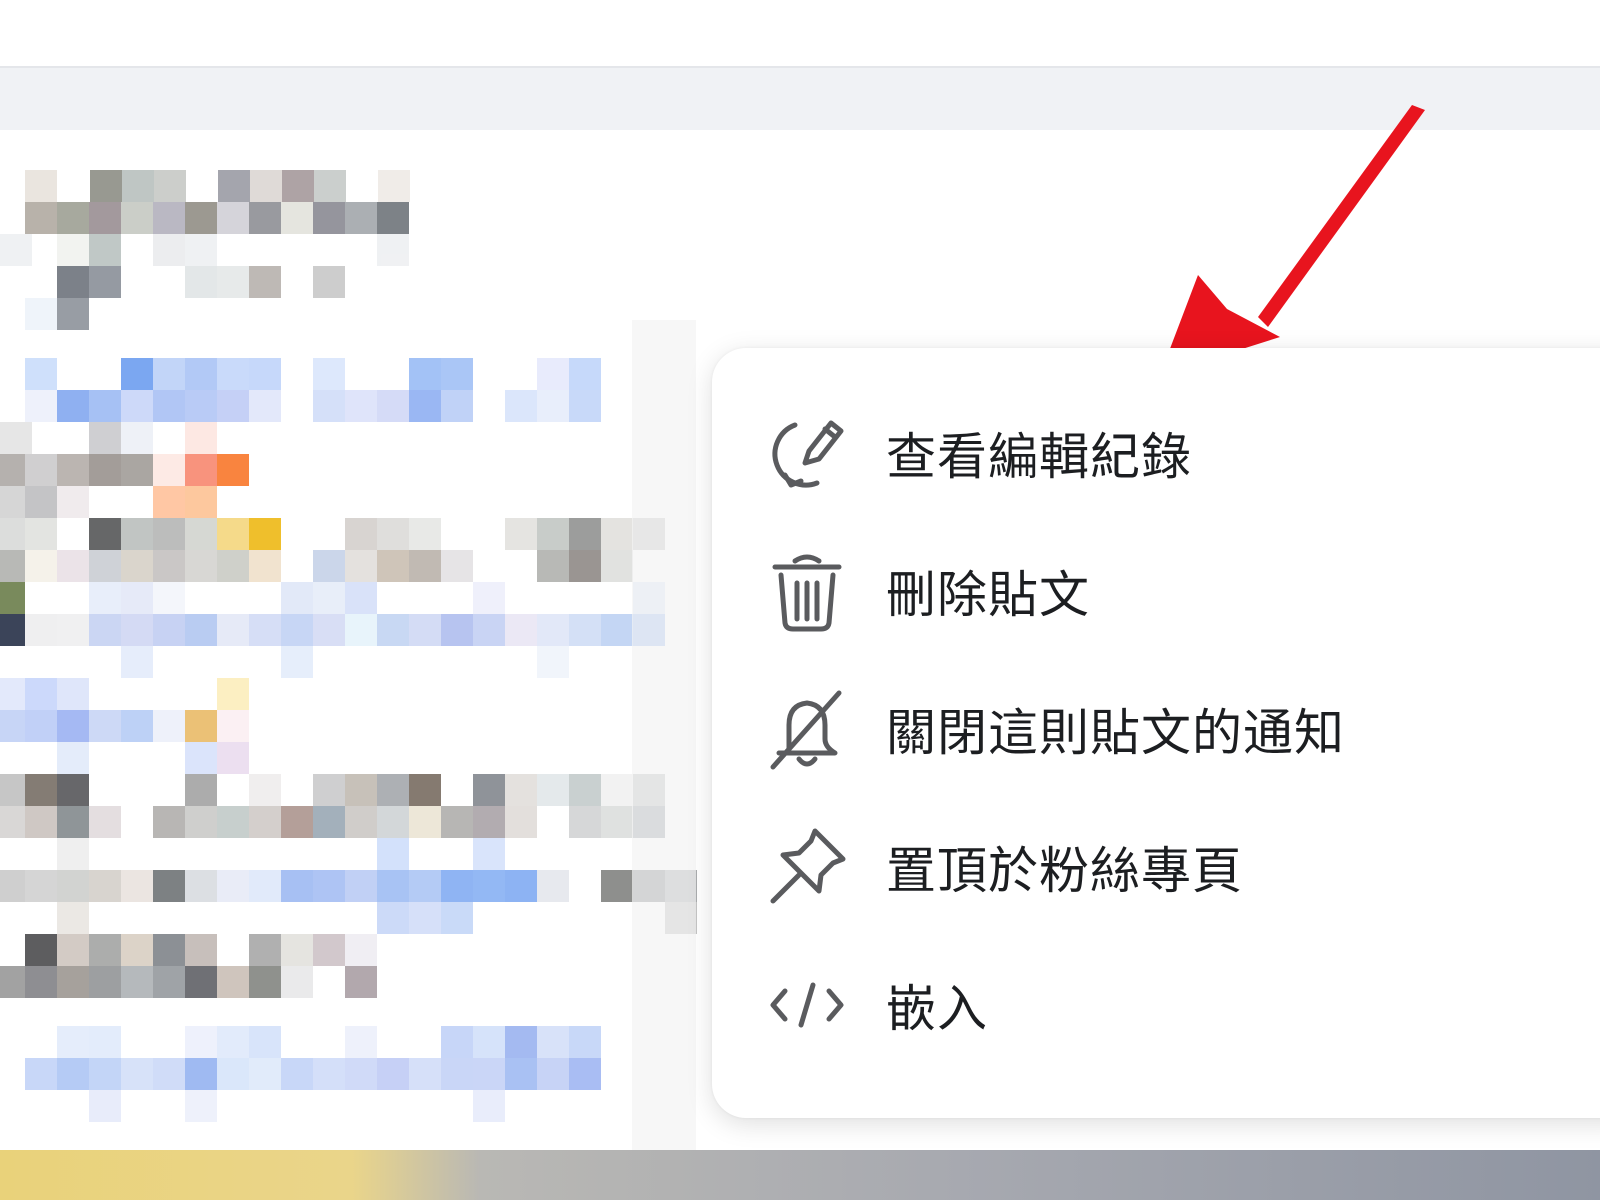  I want to click on menu-item-label: 嵌入, so click(937, 1009).